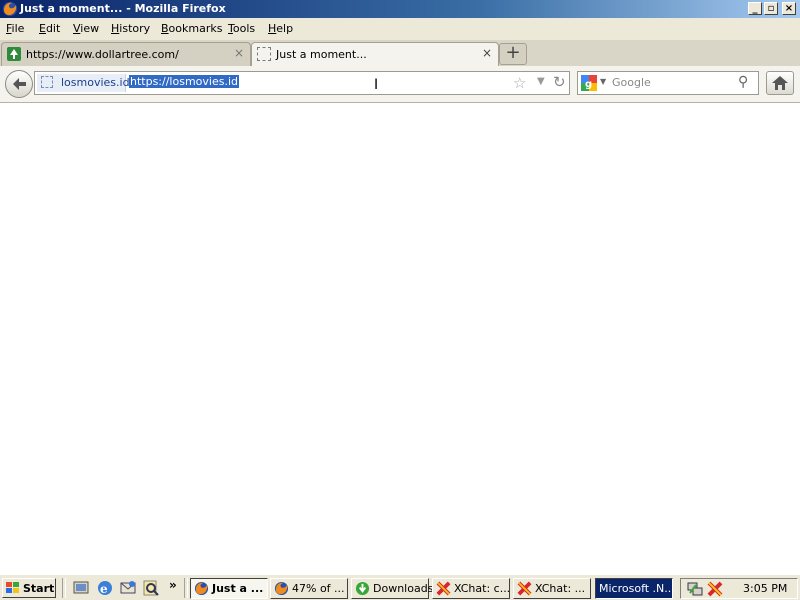 This screenshot has height=600, width=800. I want to click on taskbar-button-downloads: Downloads, so click(392, 588).